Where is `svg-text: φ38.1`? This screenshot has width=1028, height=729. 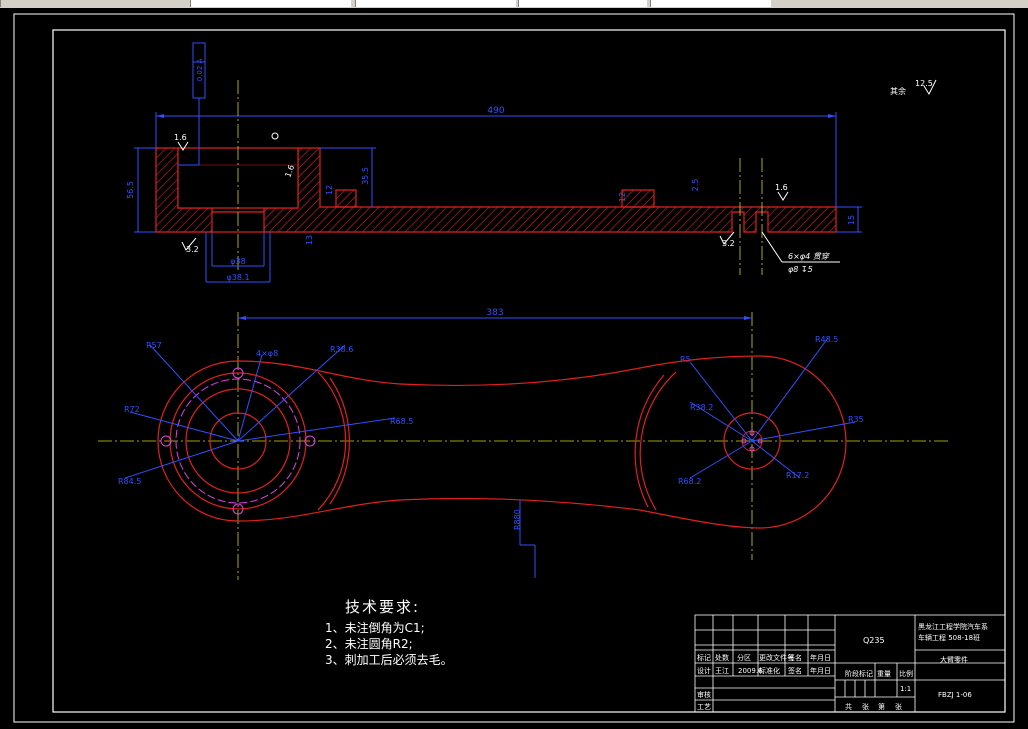 svg-text: φ38.1 is located at coordinates (237, 277).